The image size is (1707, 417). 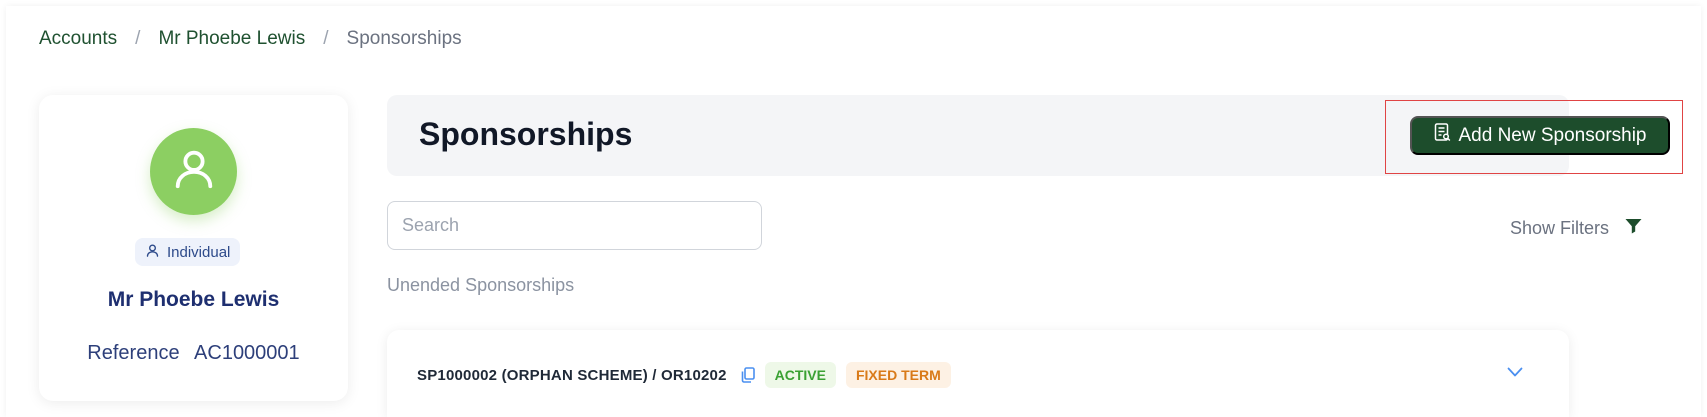 I want to click on status-badge-active: ACTIVE, so click(x=800, y=375).